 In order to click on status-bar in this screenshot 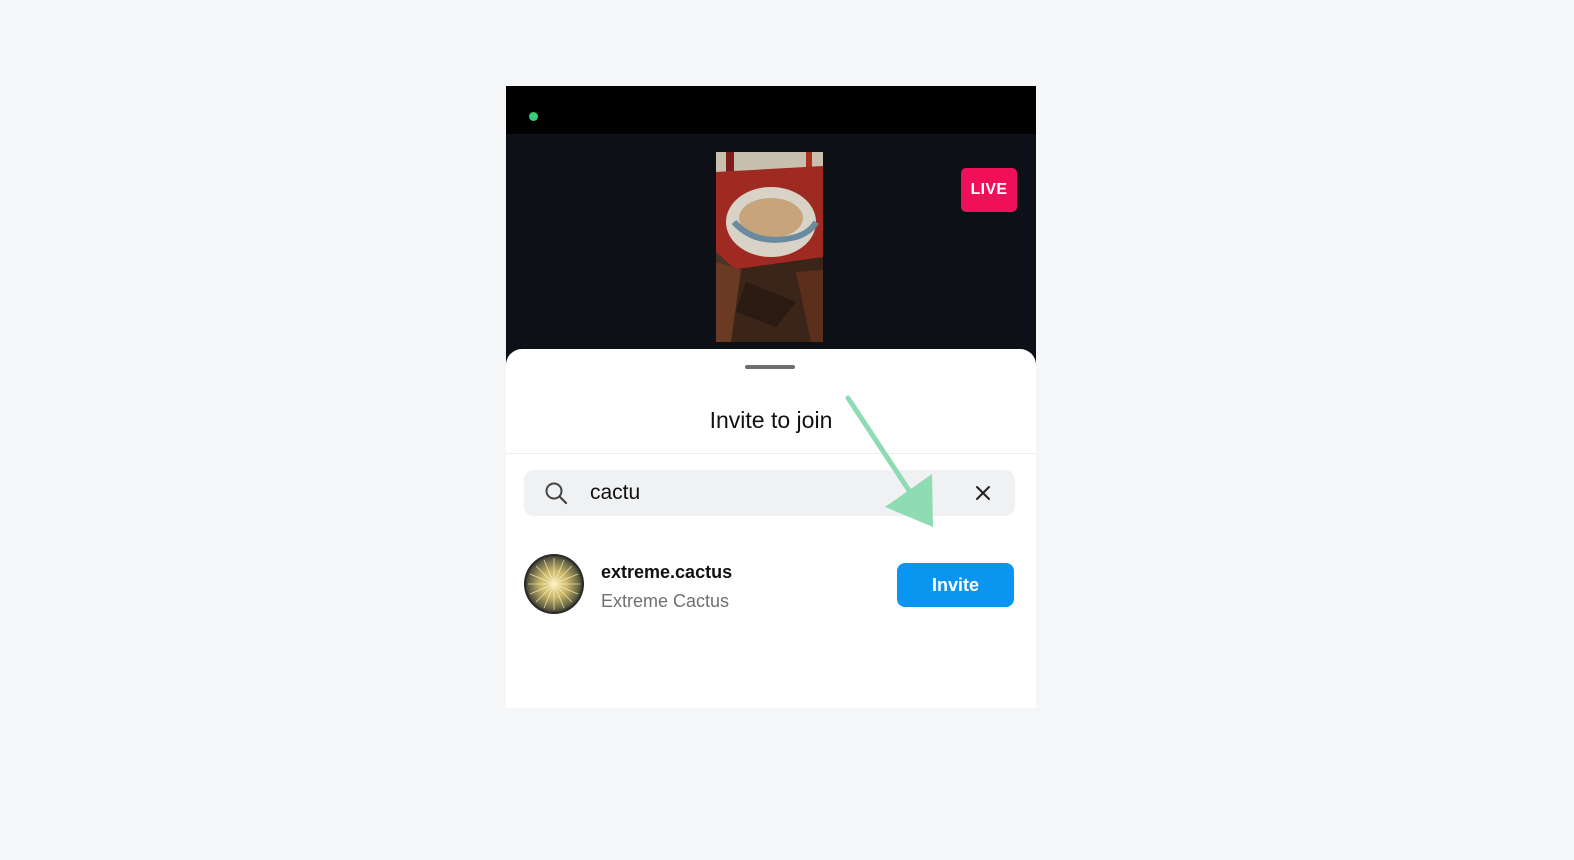, I will do `click(771, 110)`.